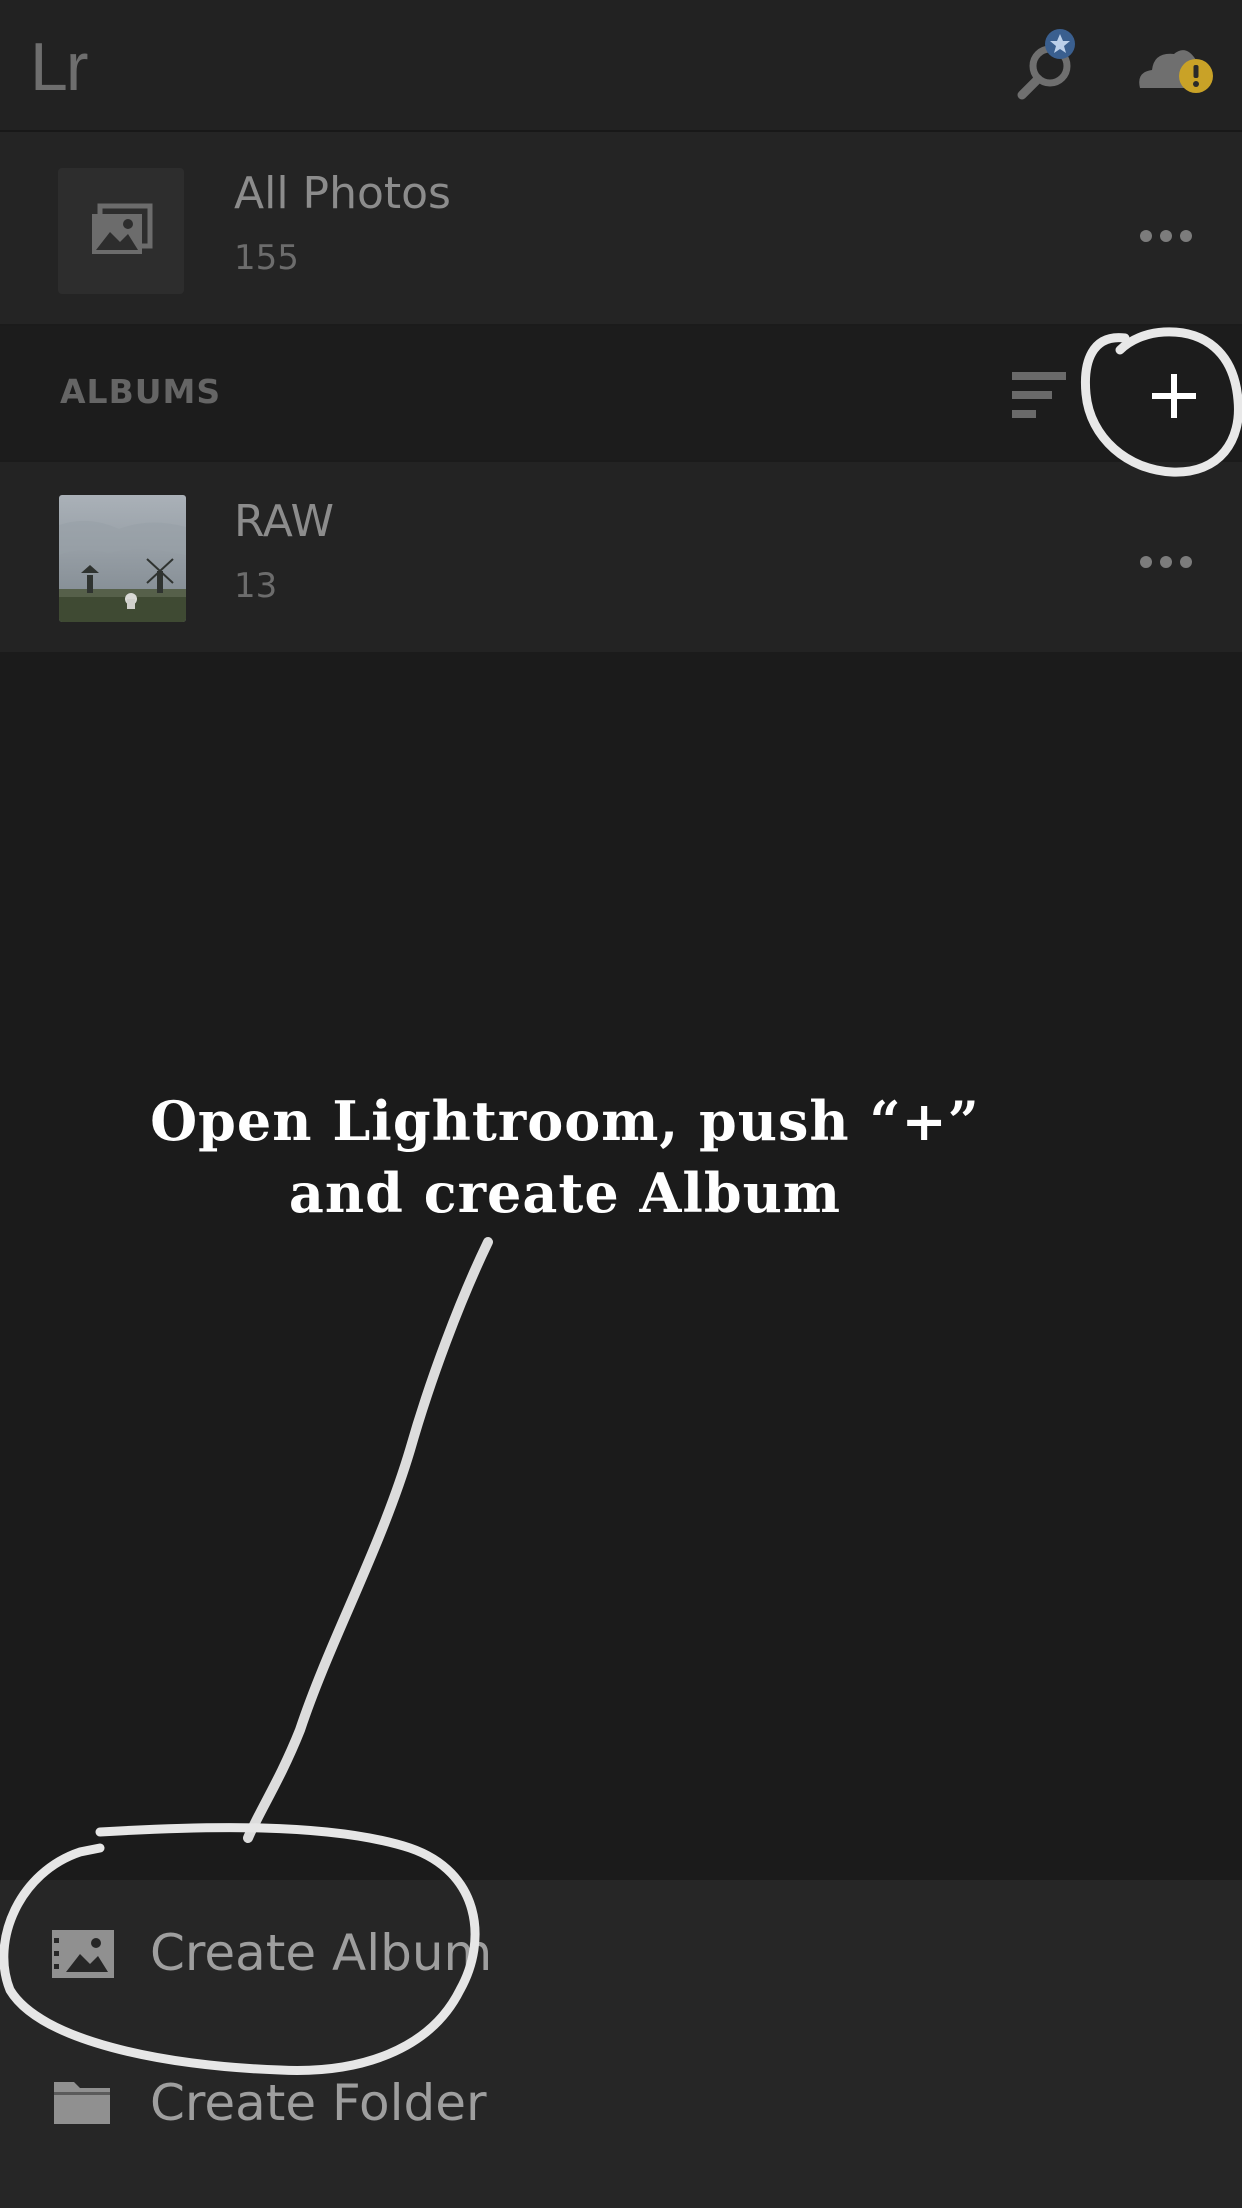 The image size is (1242, 2208). Describe the element at coordinates (621, 393) in the screenshot. I see `albums-section-header: ALBUMS` at that location.